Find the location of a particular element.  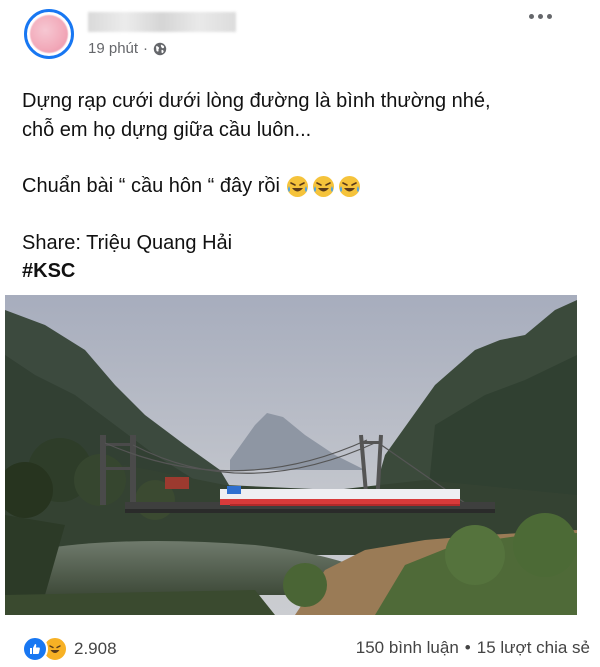

post-text-line-4: Share: Triệu Quang Hải is located at coordinates (127, 243).